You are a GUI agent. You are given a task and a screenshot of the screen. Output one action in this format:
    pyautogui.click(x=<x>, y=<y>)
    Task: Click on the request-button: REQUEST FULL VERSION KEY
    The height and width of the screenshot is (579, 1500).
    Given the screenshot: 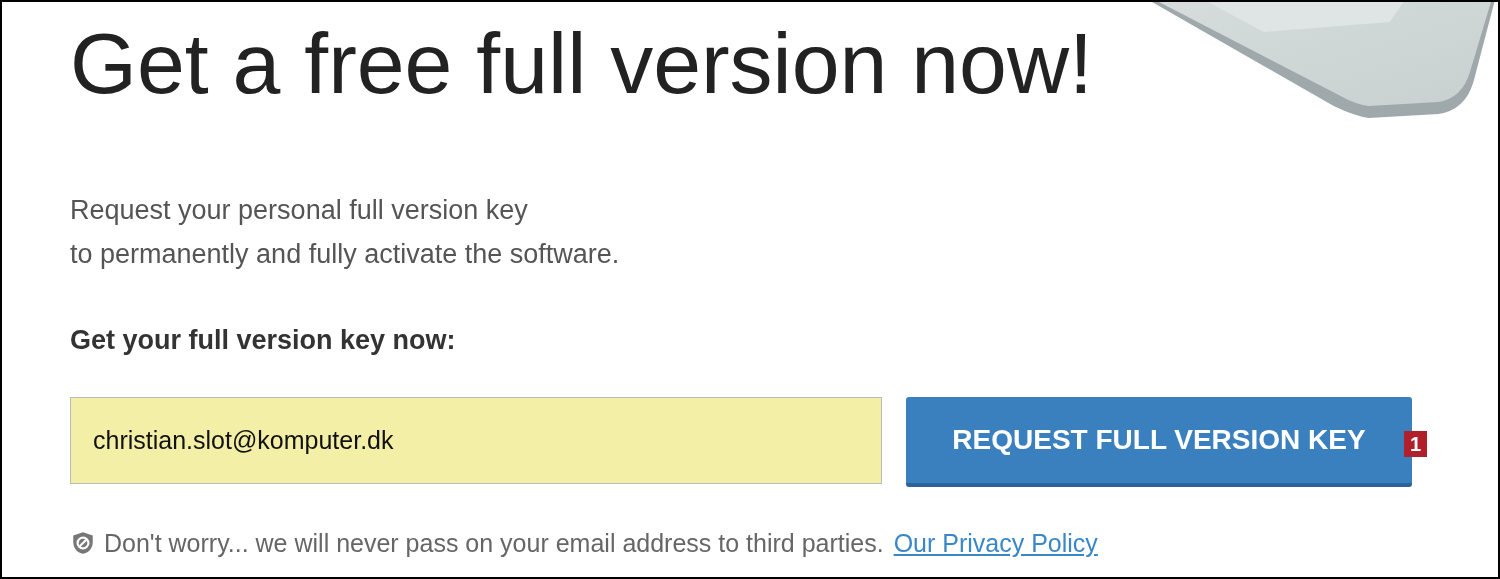 What is the action you would take?
    pyautogui.click(x=1159, y=441)
    